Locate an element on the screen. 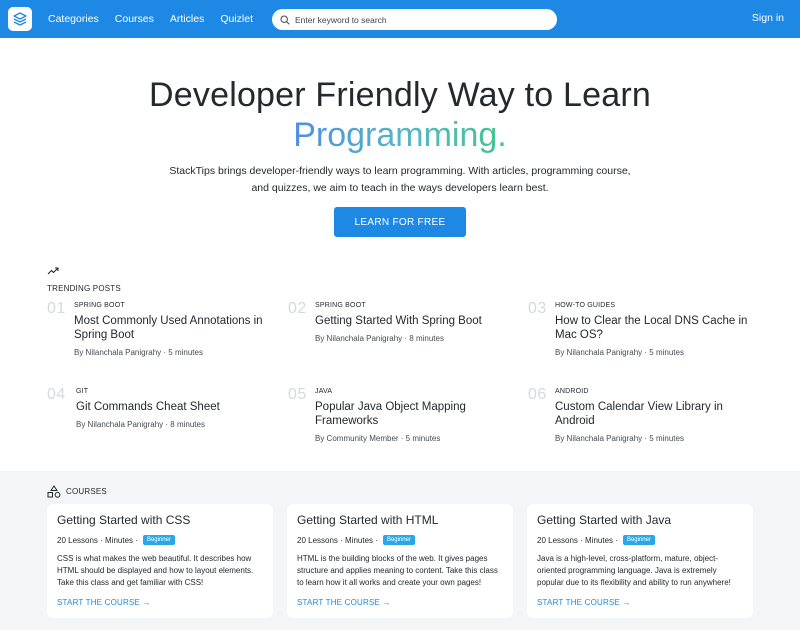 This screenshot has width=800, height=630. hero-accent-text: Programming. is located at coordinates (400, 135).